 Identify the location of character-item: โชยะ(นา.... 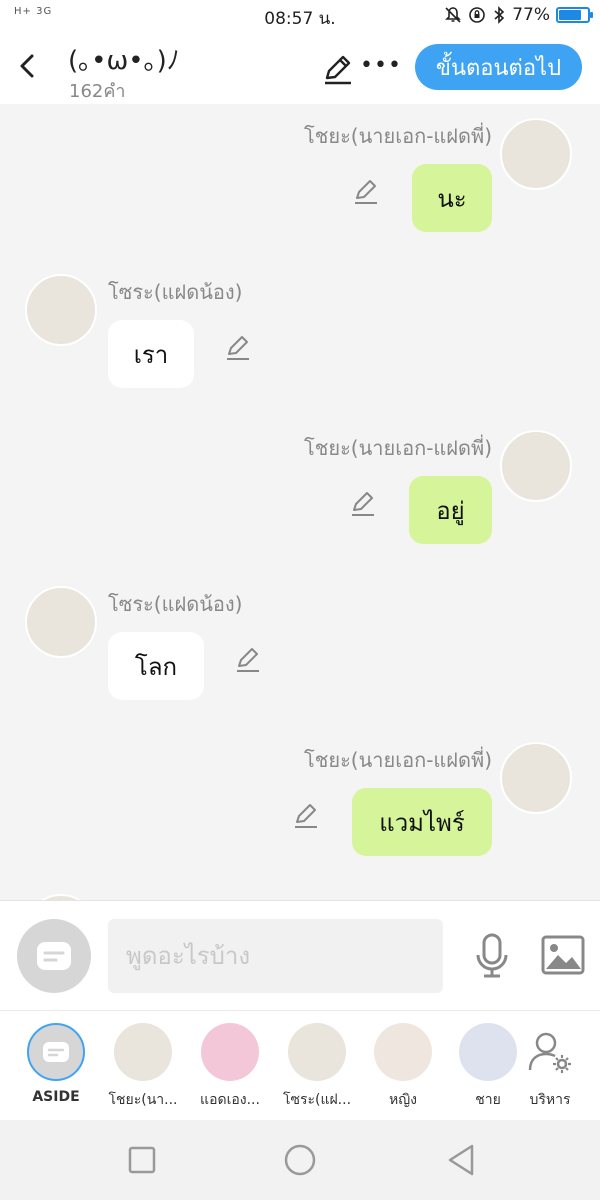
(143, 1067).